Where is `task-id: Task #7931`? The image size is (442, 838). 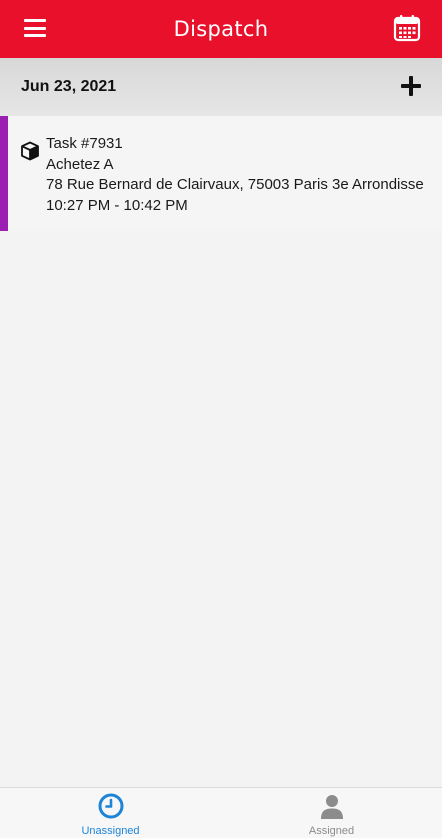 task-id: Task #7931 is located at coordinates (84, 143).